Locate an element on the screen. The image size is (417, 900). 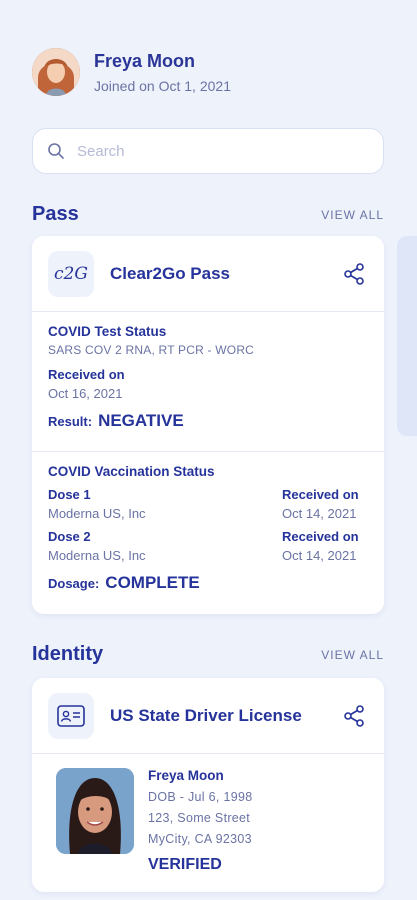
id-card-icon is located at coordinates (71, 715).